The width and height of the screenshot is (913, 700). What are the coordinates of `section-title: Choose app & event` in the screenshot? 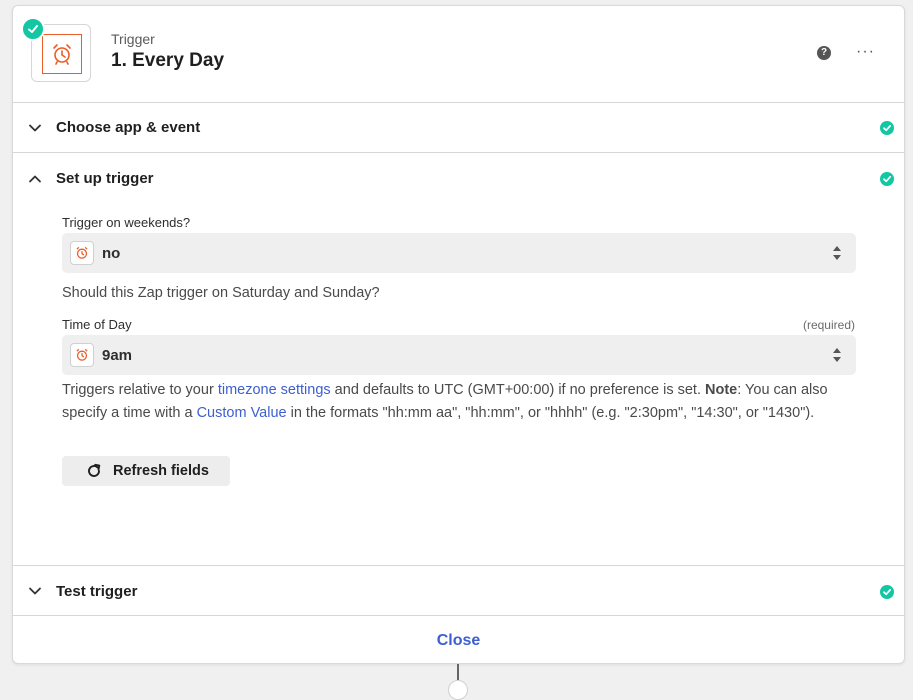 It's located at (128, 127).